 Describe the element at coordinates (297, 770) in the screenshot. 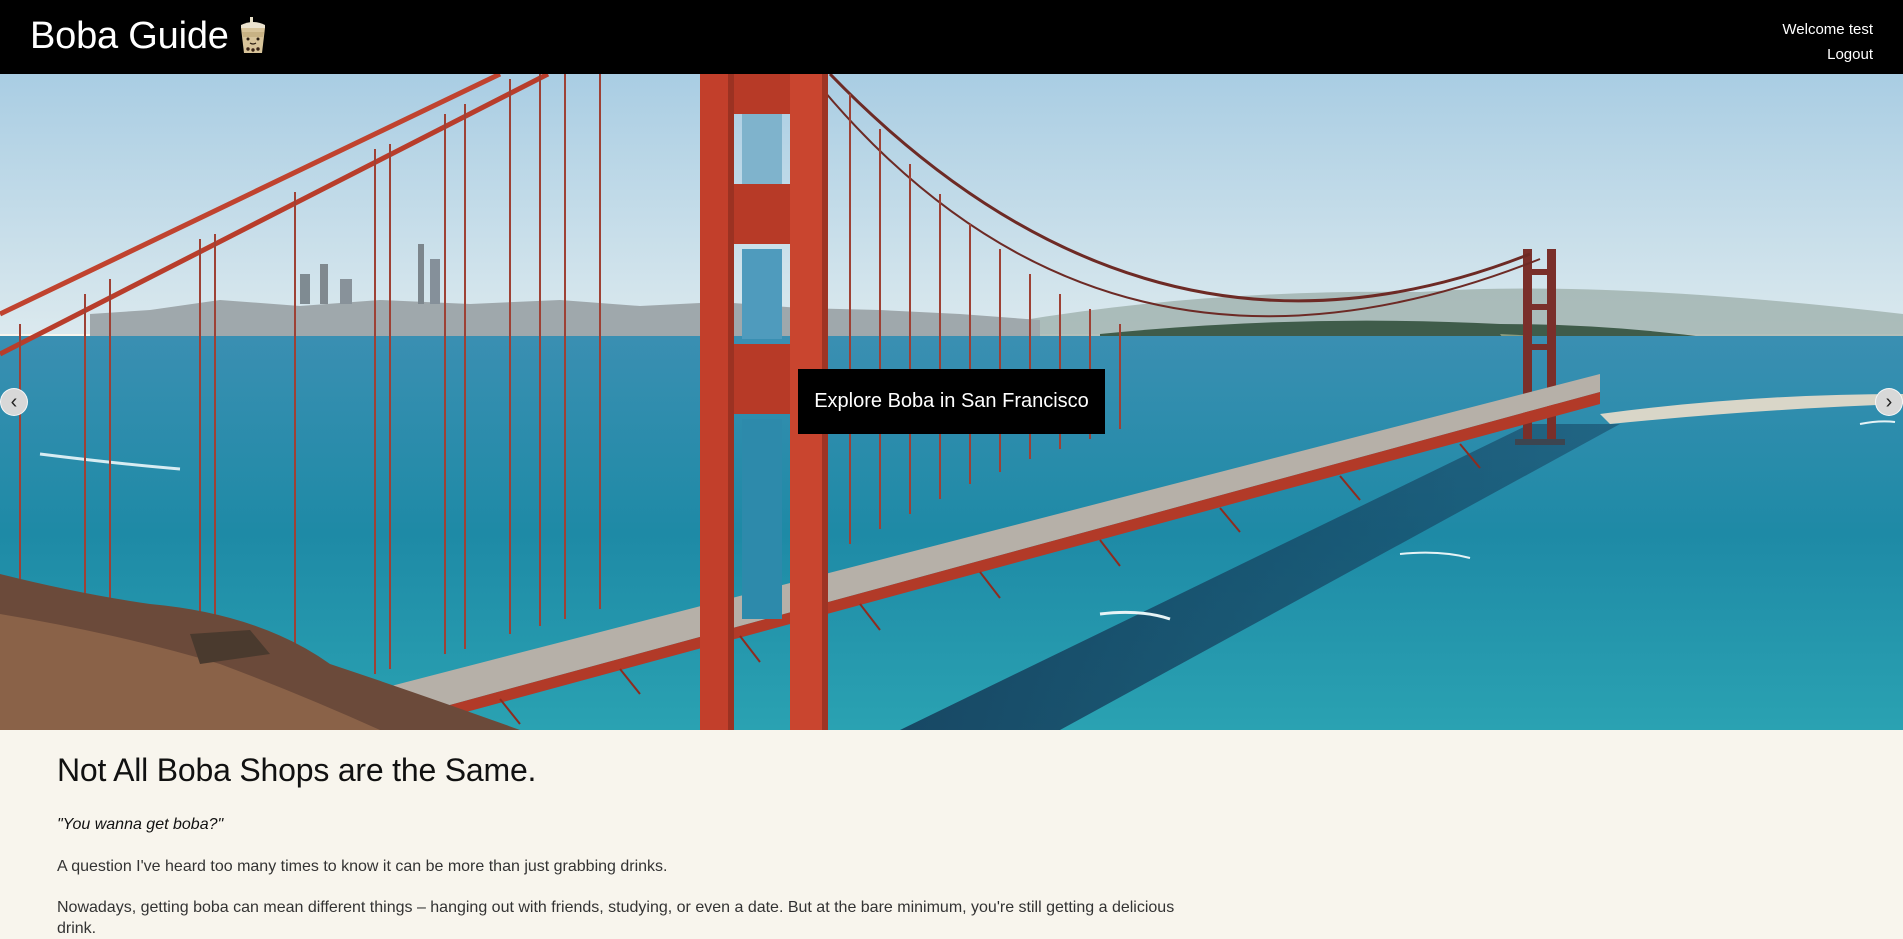

I see `page-heading: Not All Boba Shops are the Same.` at that location.